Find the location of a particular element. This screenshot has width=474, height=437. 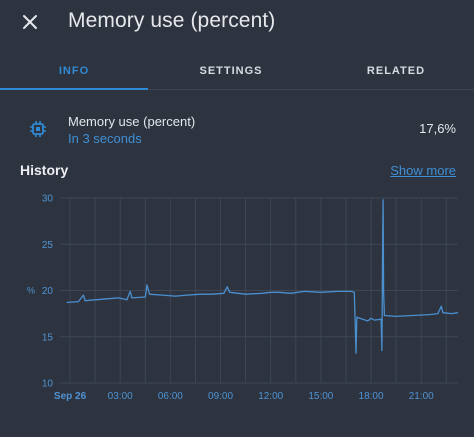

dialog-title: Memory use (percent) is located at coordinates (172, 20).